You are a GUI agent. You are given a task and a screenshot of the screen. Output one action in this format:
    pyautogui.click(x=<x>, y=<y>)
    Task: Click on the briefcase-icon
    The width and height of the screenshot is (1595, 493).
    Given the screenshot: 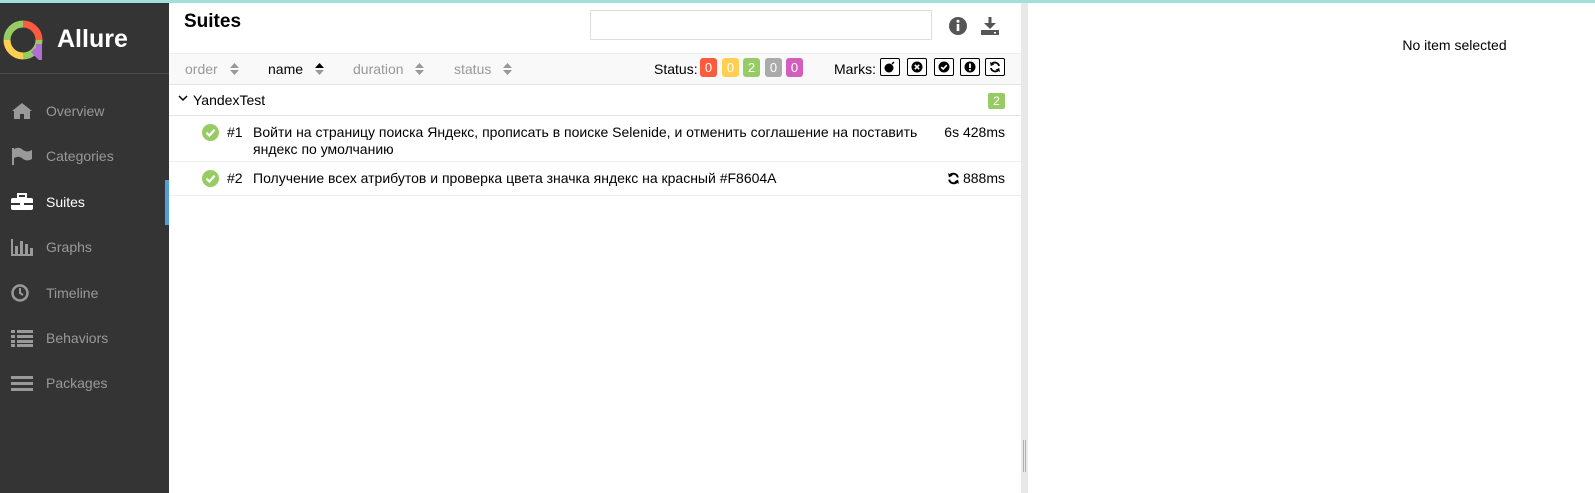 What is the action you would take?
    pyautogui.click(x=22, y=201)
    